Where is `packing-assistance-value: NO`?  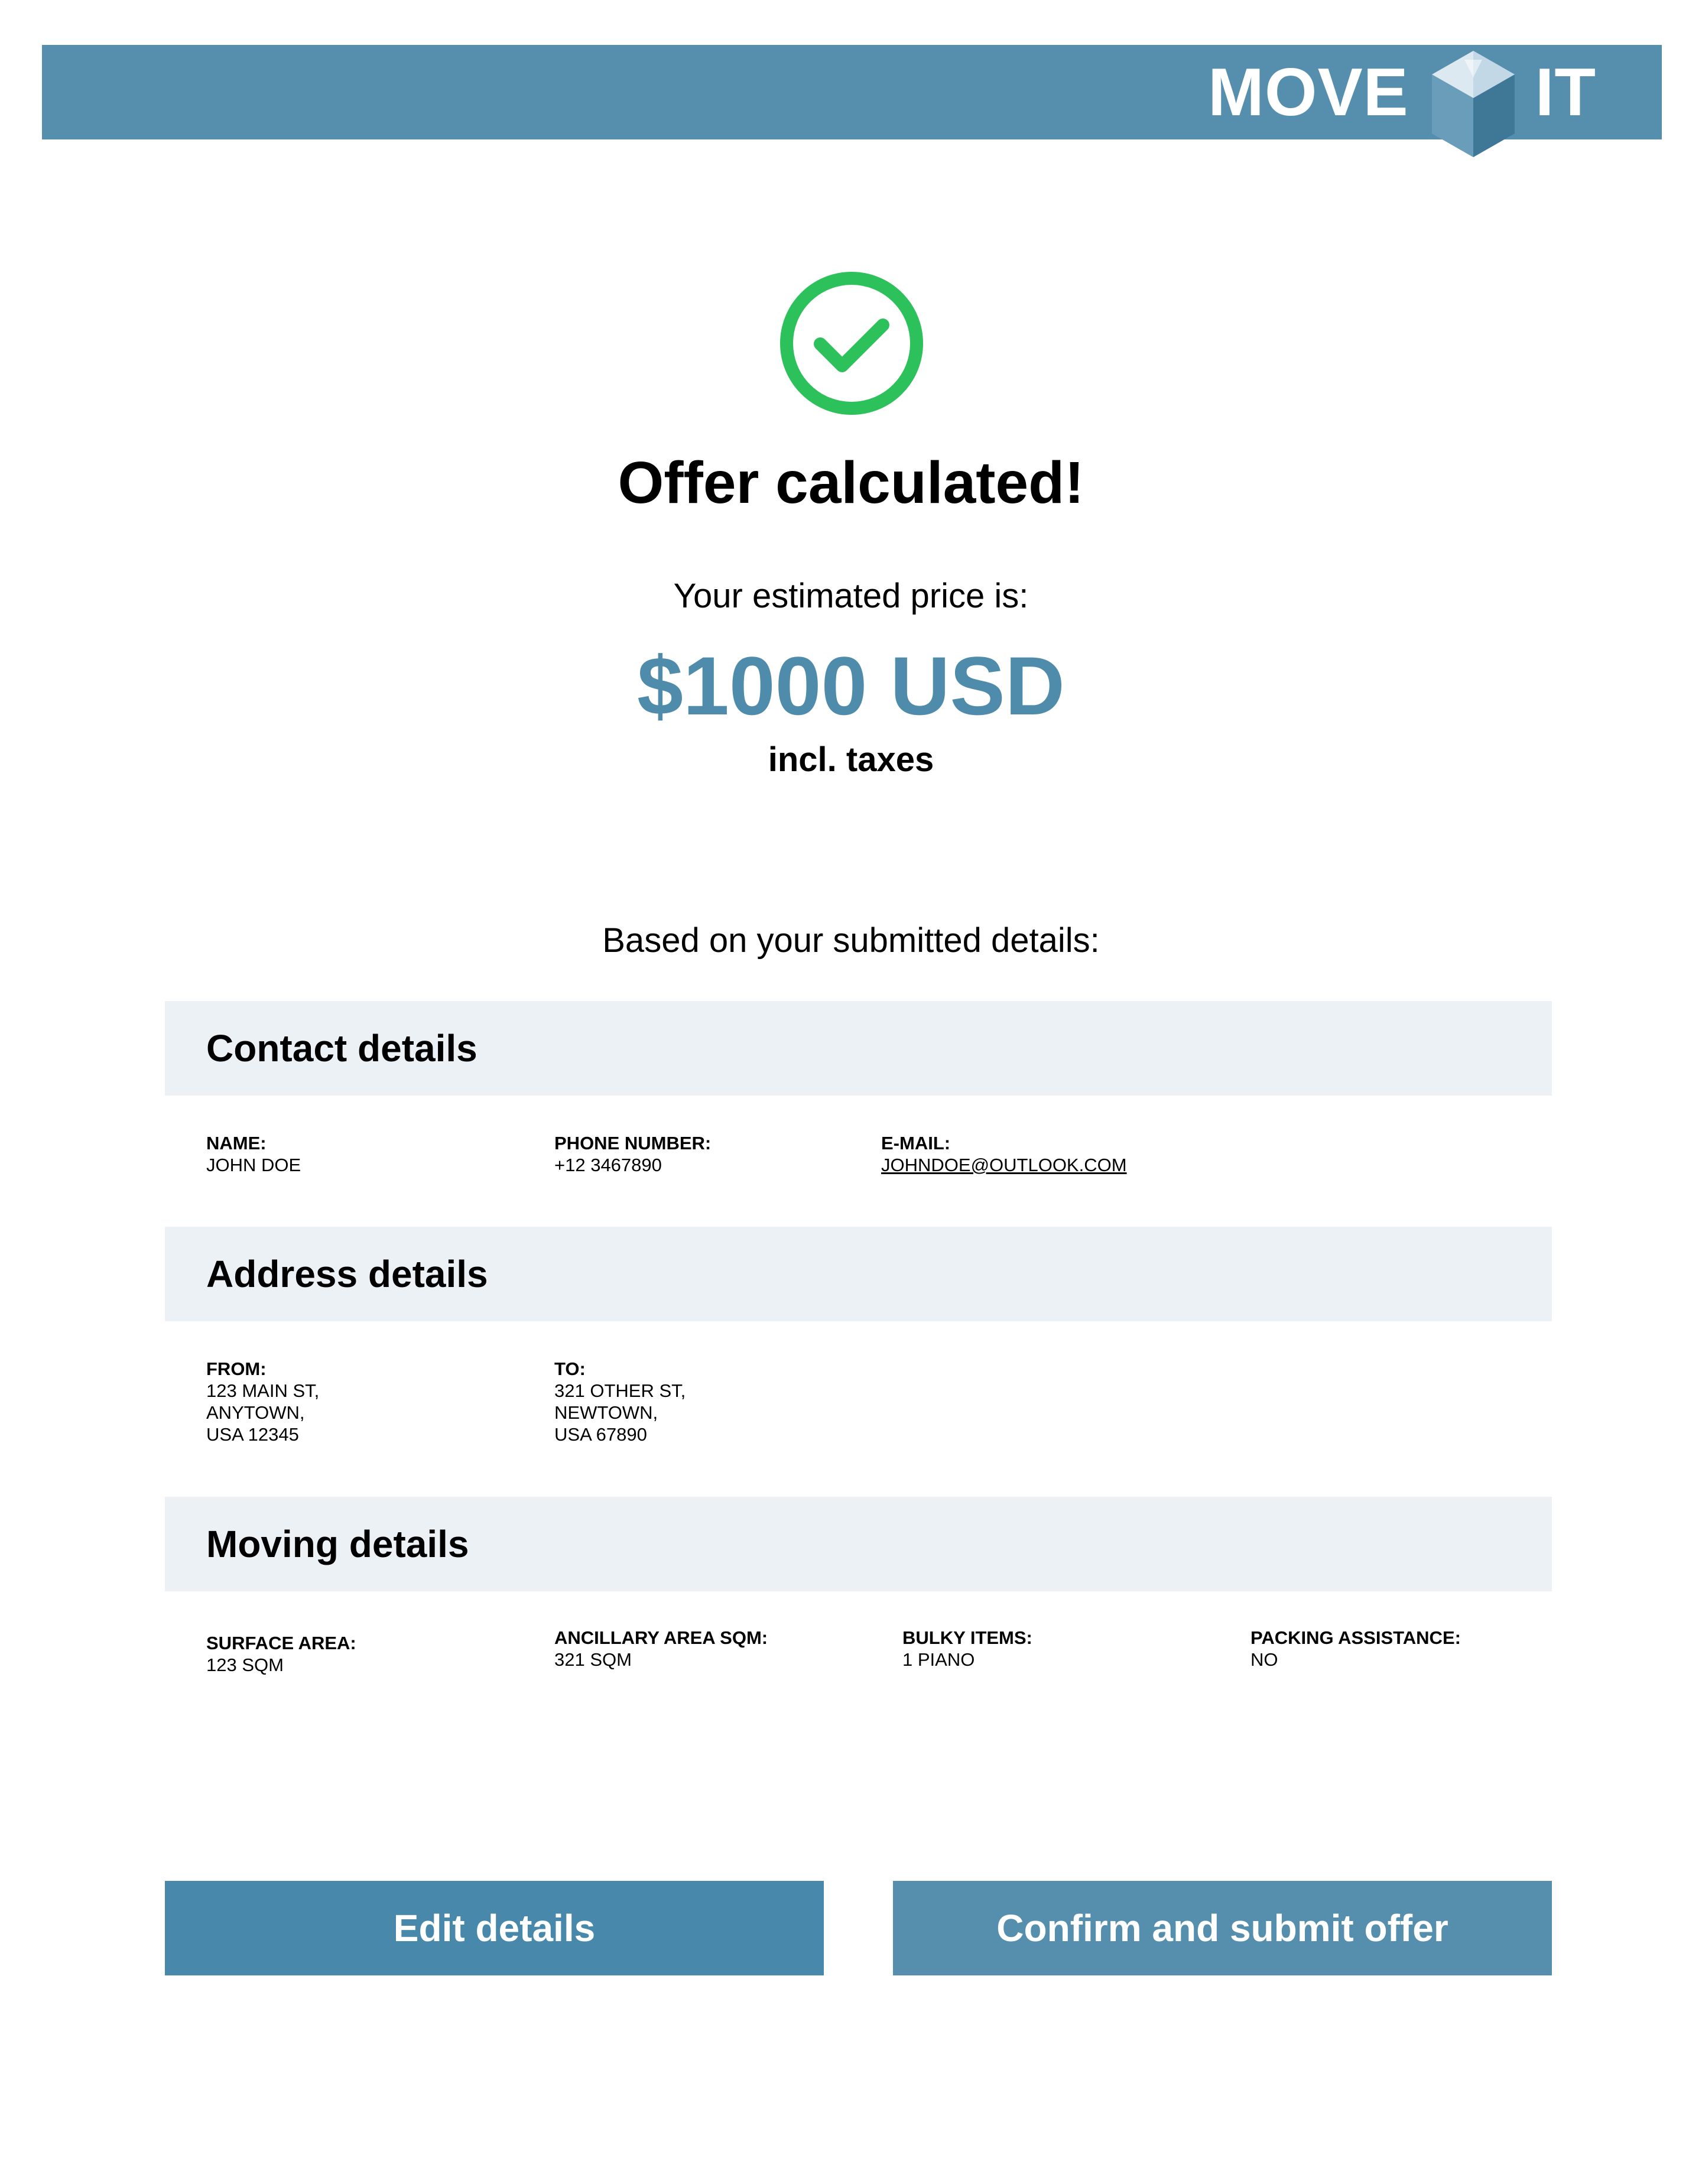 packing-assistance-value: NO is located at coordinates (1264, 1659).